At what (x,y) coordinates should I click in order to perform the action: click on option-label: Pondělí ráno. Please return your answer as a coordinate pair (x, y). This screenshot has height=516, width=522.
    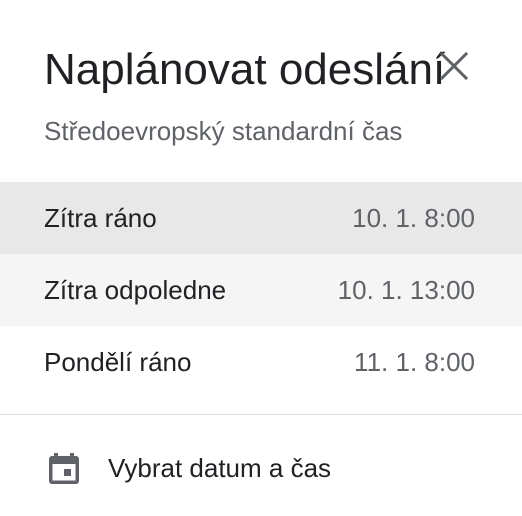
    Looking at the image, I should click on (118, 362).